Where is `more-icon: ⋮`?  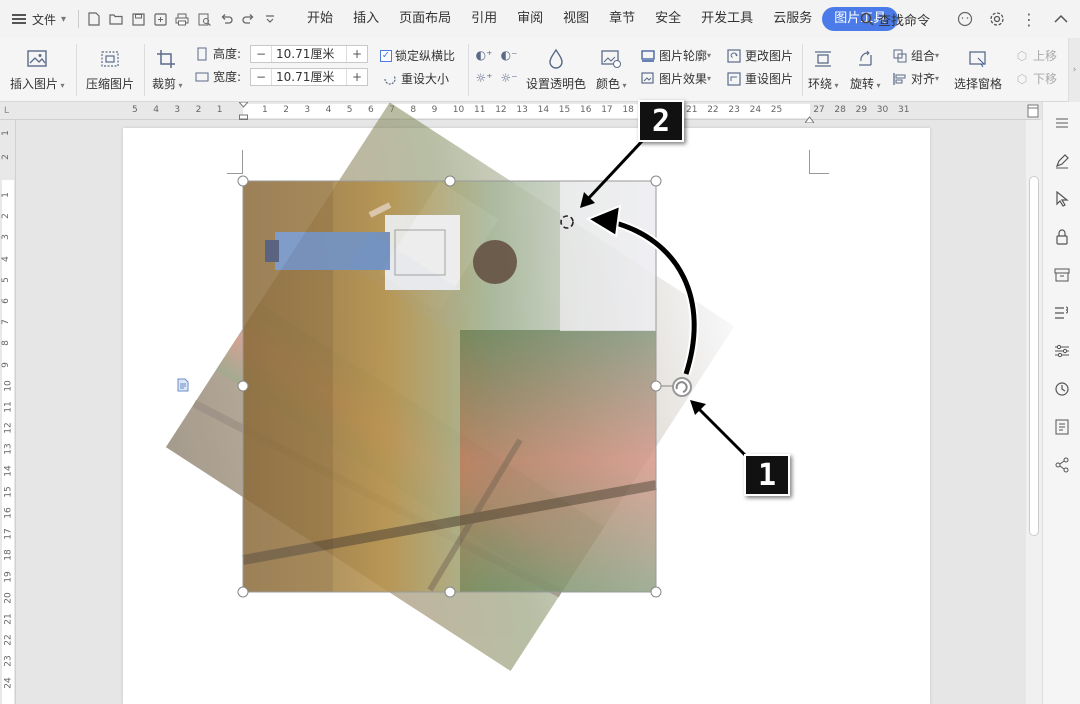 more-icon: ⋮ is located at coordinates (1029, 19).